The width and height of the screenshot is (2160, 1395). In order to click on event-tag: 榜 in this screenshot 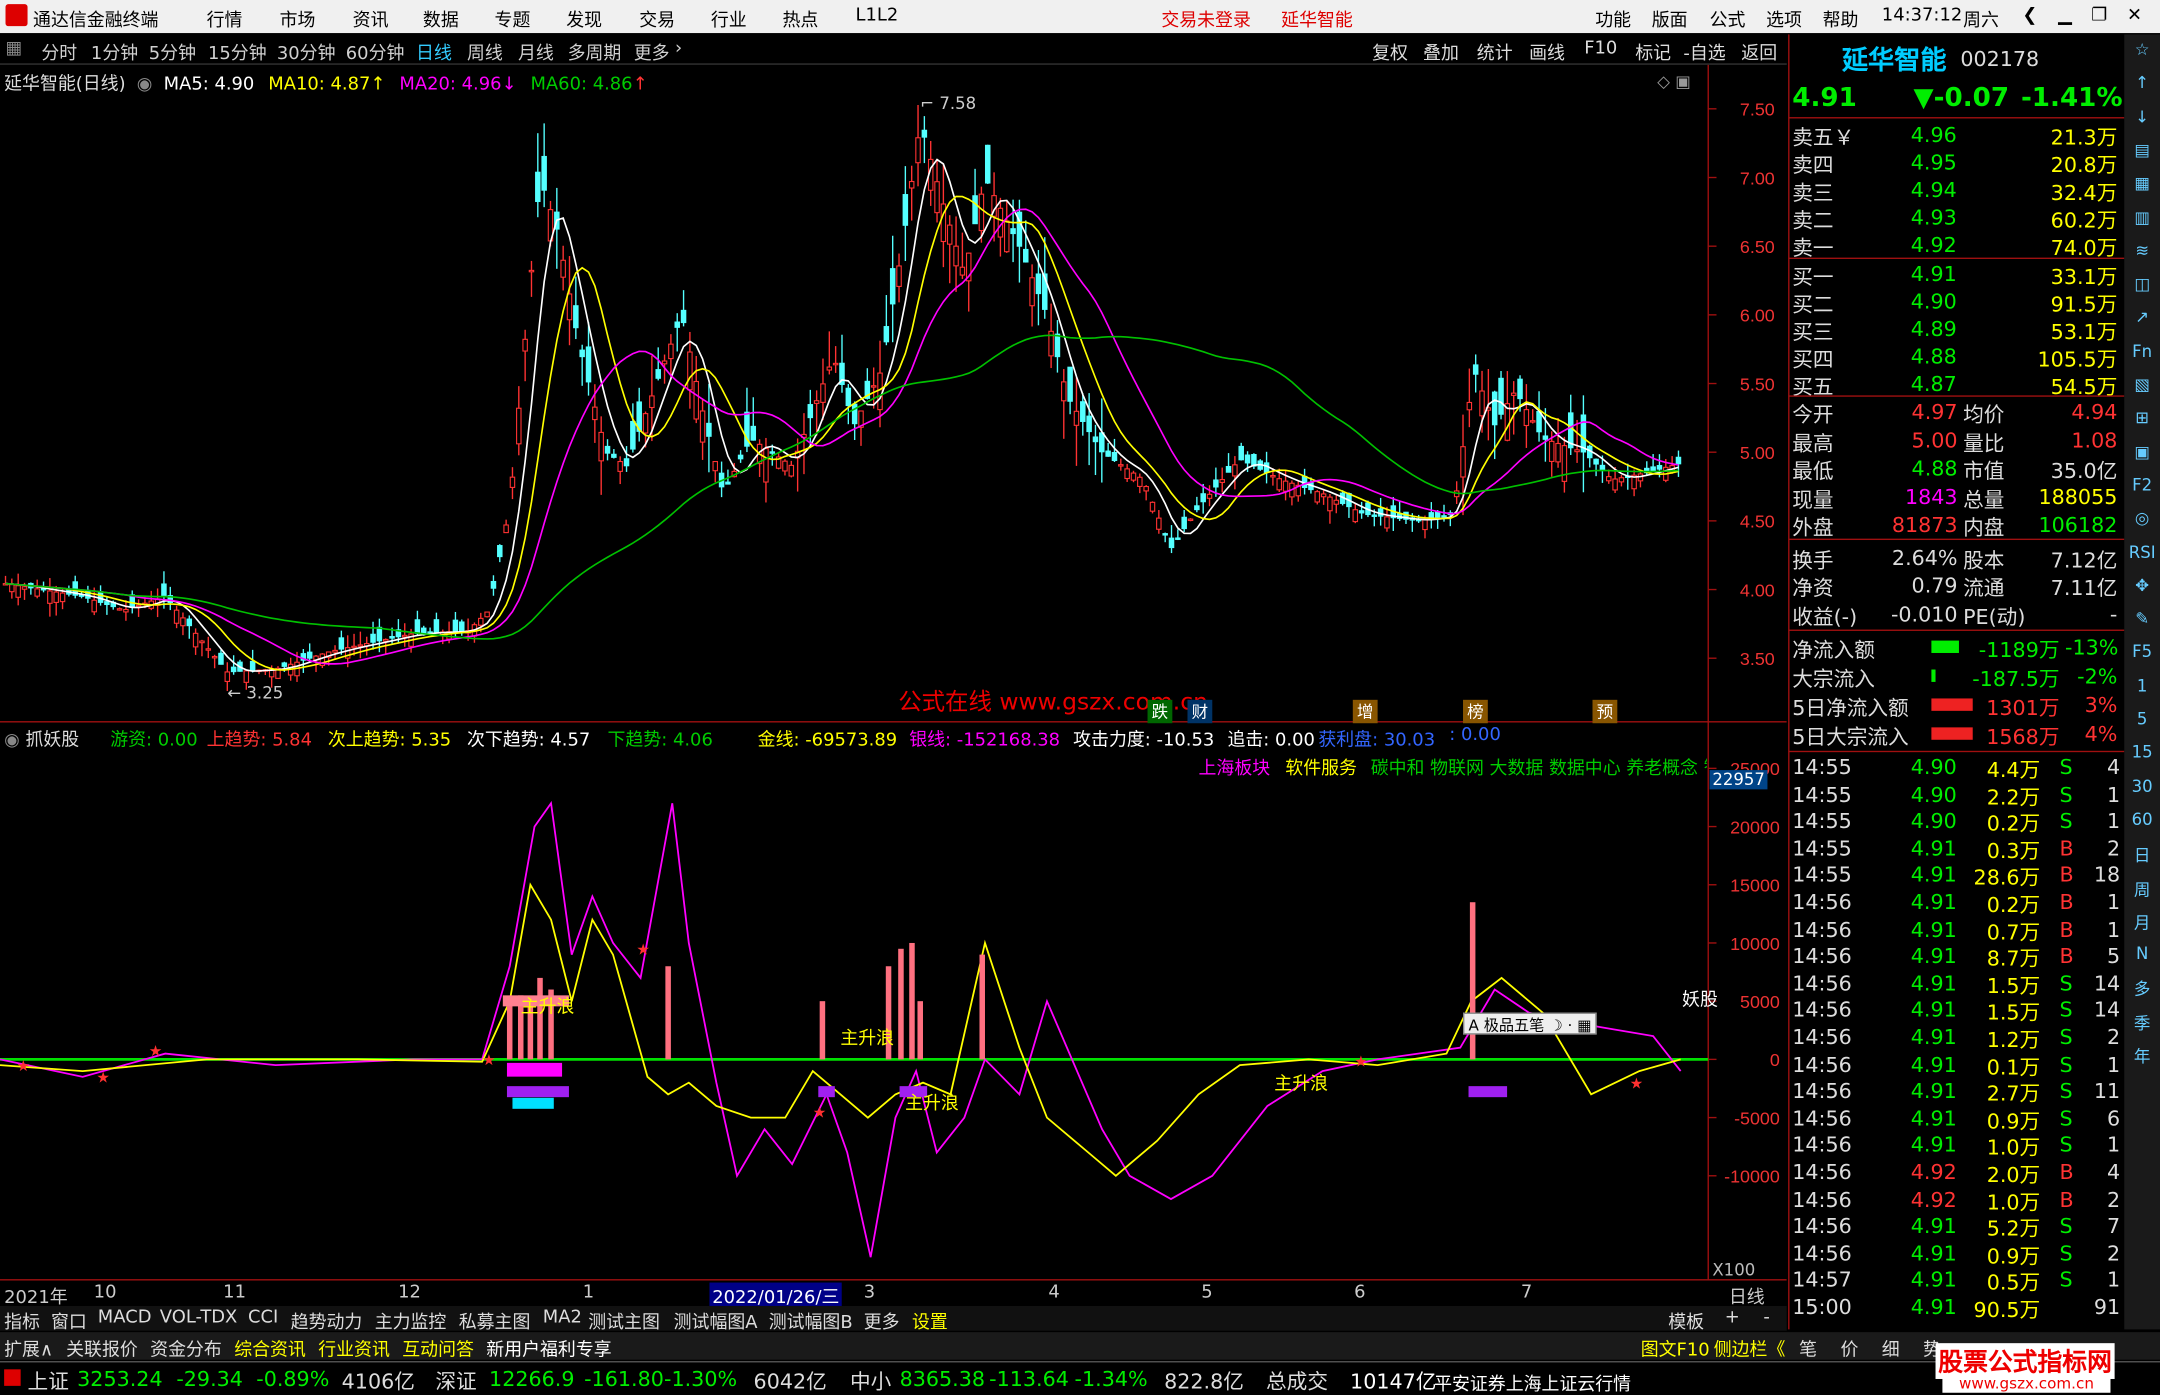, I will do `click(1475, 711)`.